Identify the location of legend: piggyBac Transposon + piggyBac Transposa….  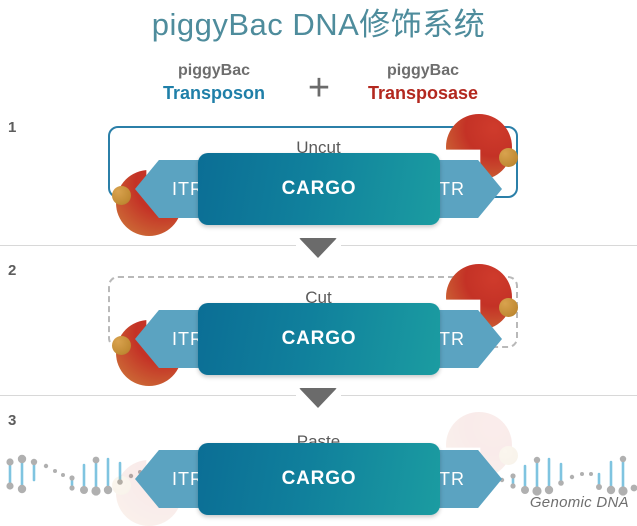
(318, 88).